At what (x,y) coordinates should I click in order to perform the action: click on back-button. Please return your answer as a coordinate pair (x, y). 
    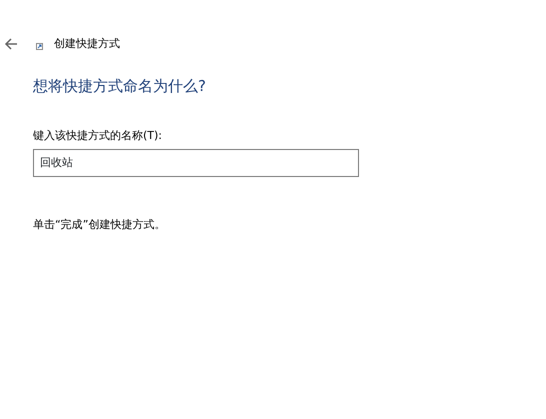
    Looking at the image, I should click on (11, 44).